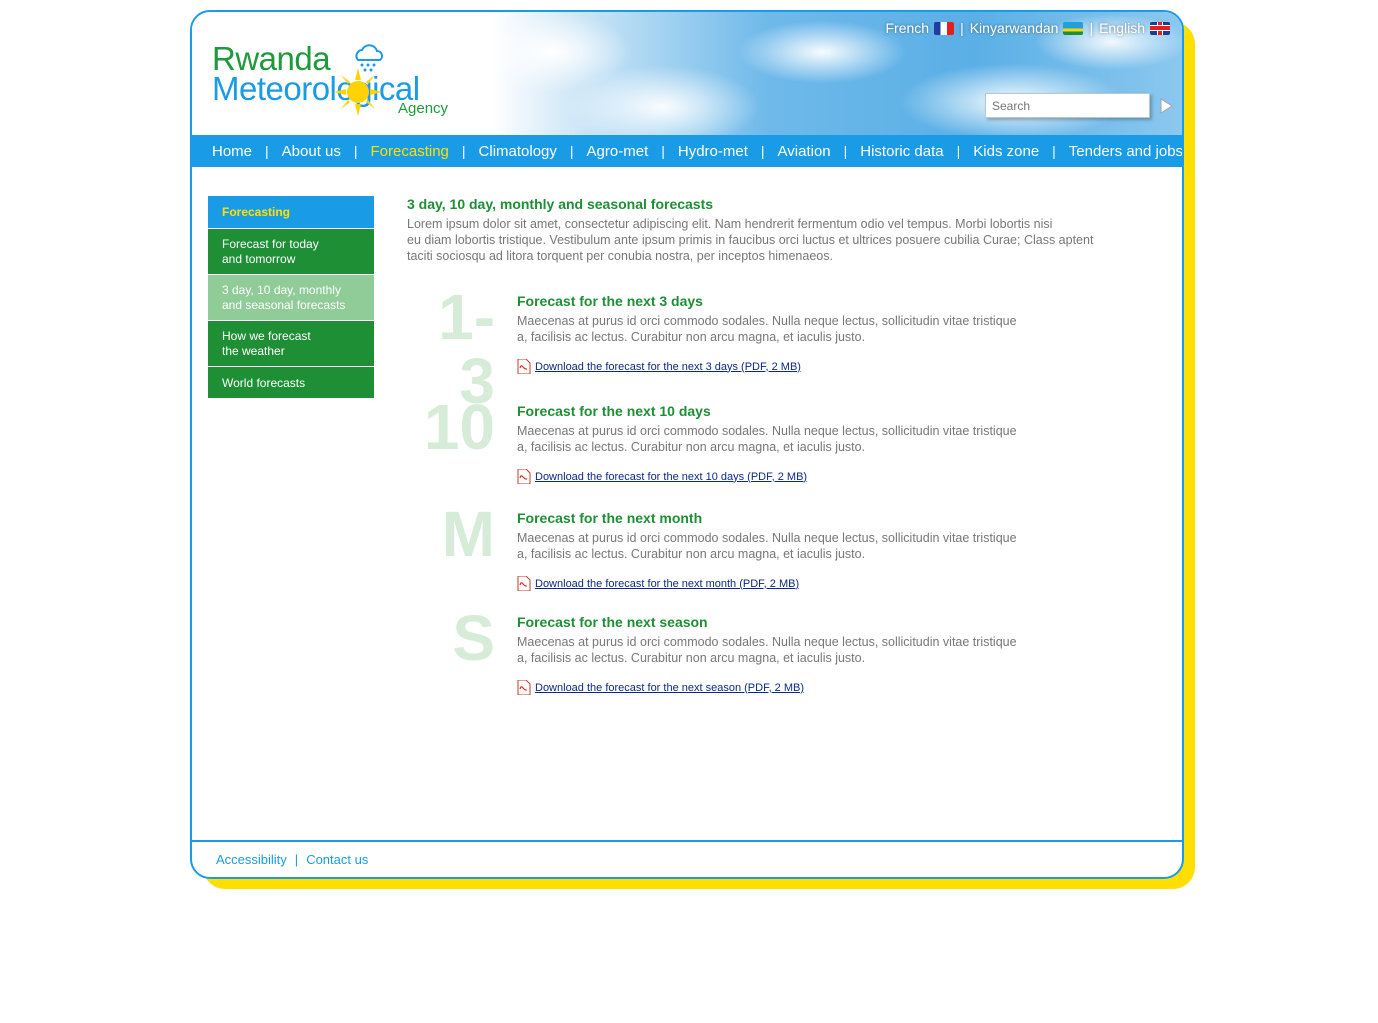  What do you see at coordinates (1006, 151) in the screenshot?
I see `nav-kids-zone: Kids zone` at bounding box center [1006, 151].